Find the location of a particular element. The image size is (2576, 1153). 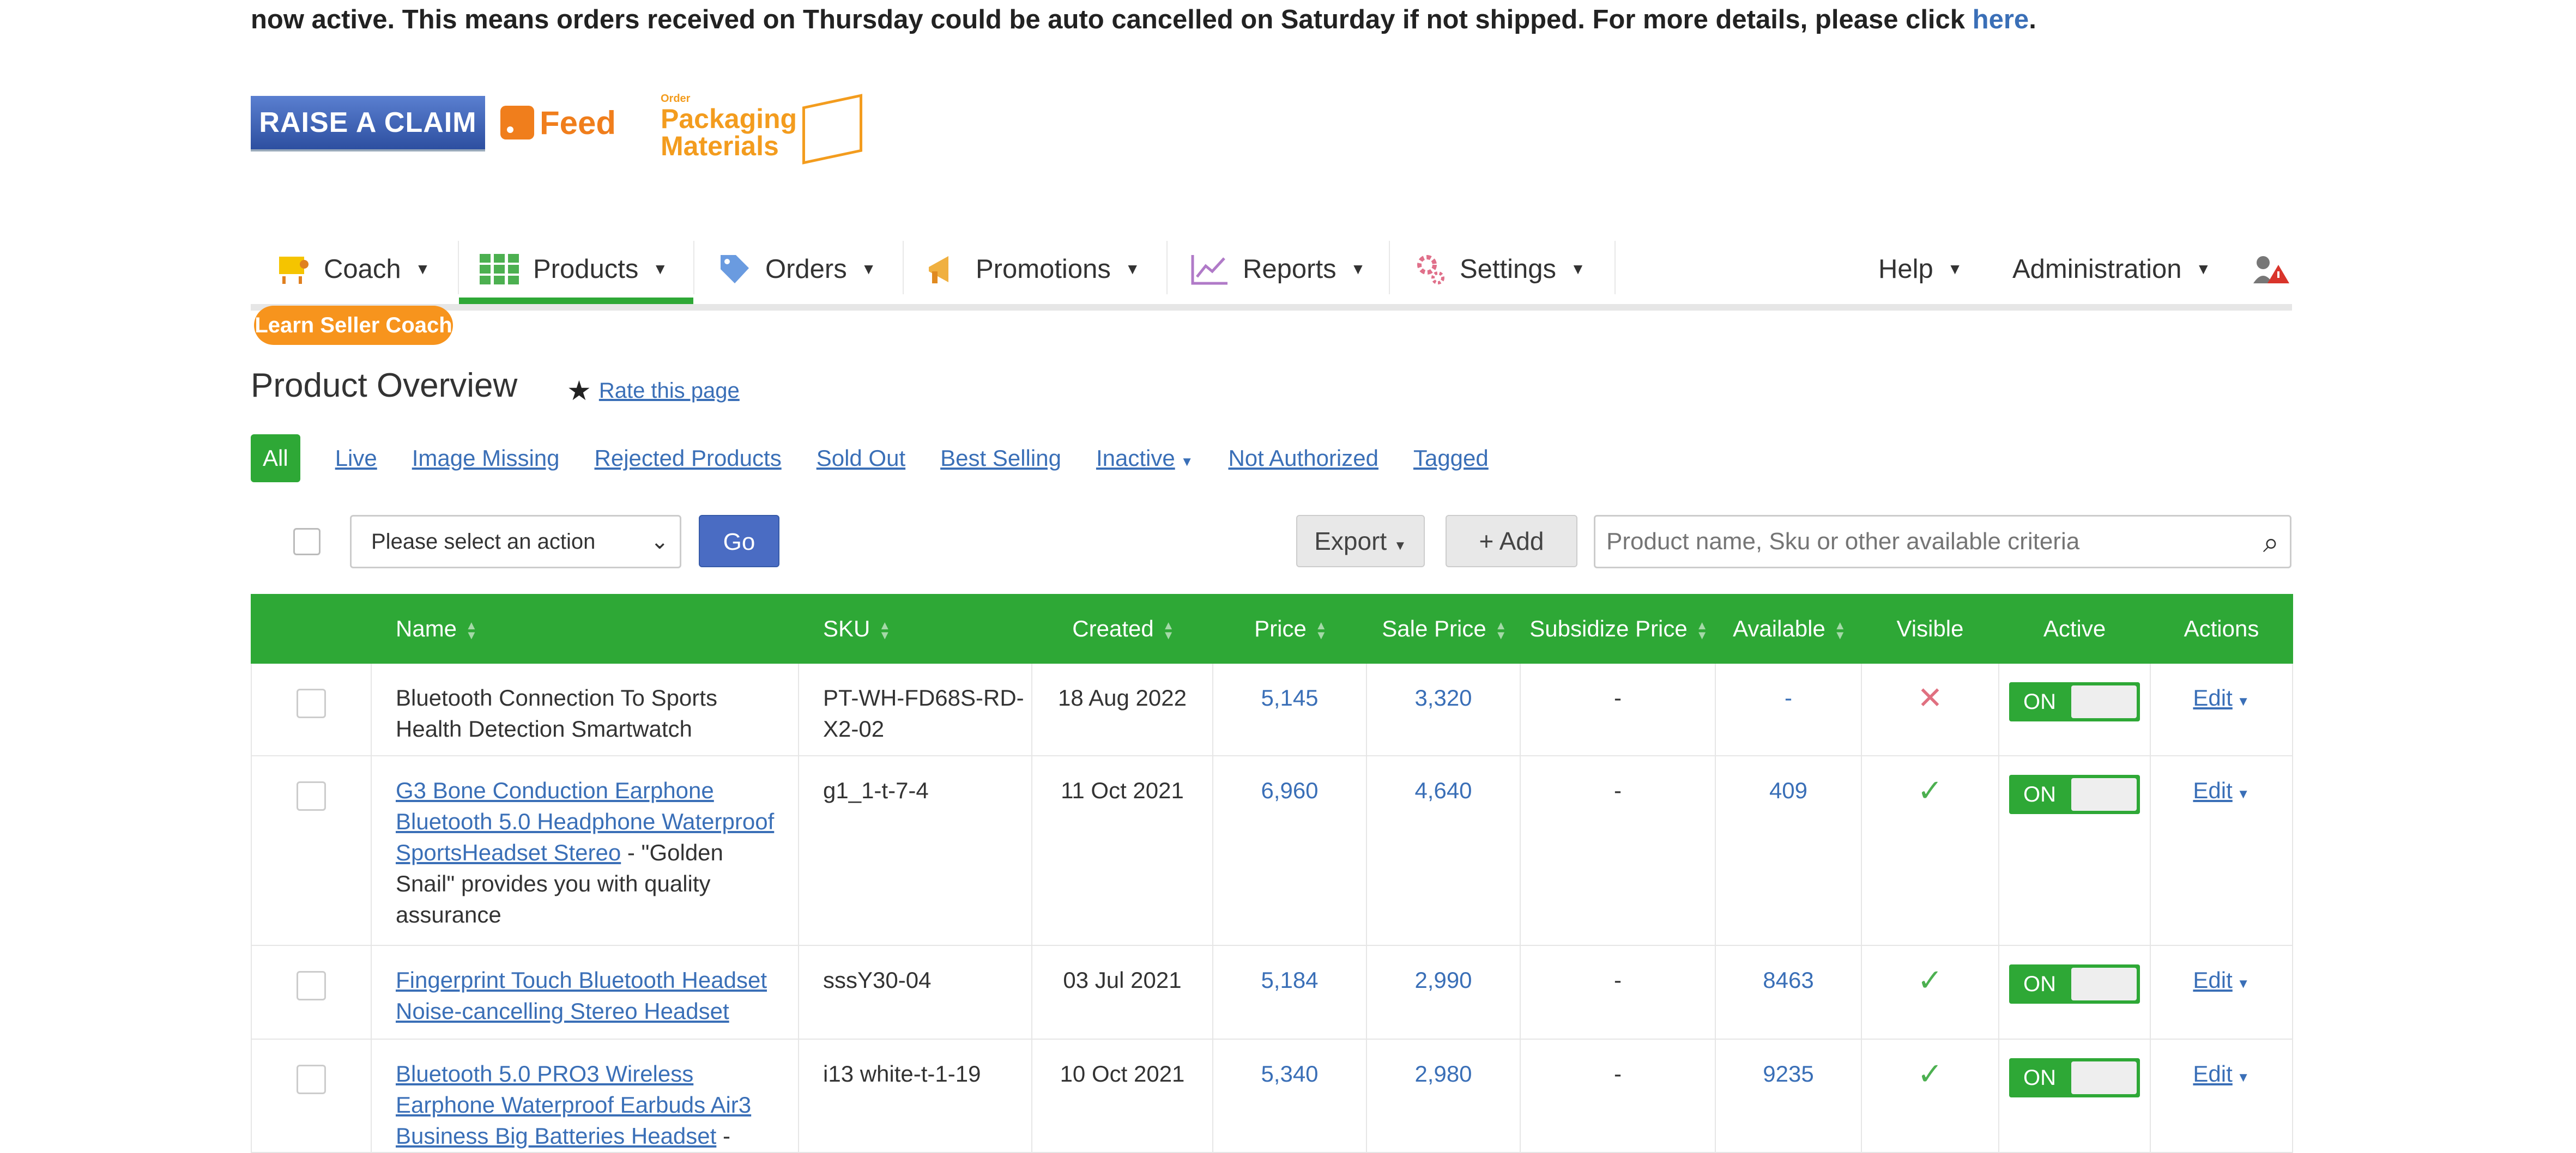

gear-icon is located at coordinates (1430, 270).